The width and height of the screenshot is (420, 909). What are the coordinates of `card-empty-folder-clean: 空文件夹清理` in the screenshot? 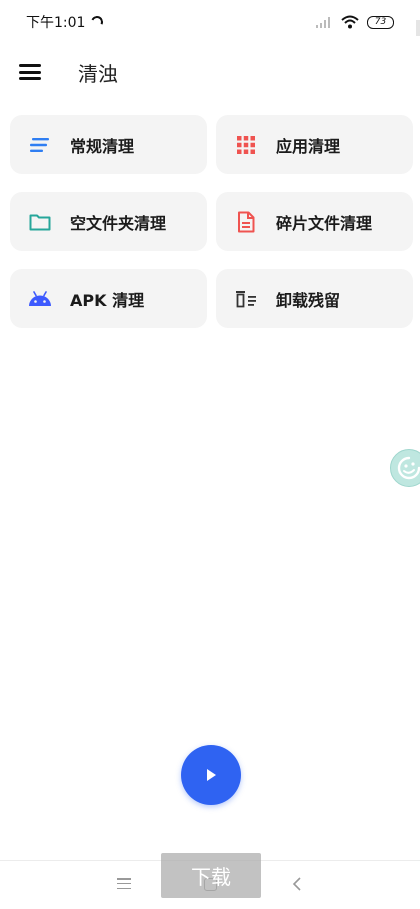 It's located at (108, 221).